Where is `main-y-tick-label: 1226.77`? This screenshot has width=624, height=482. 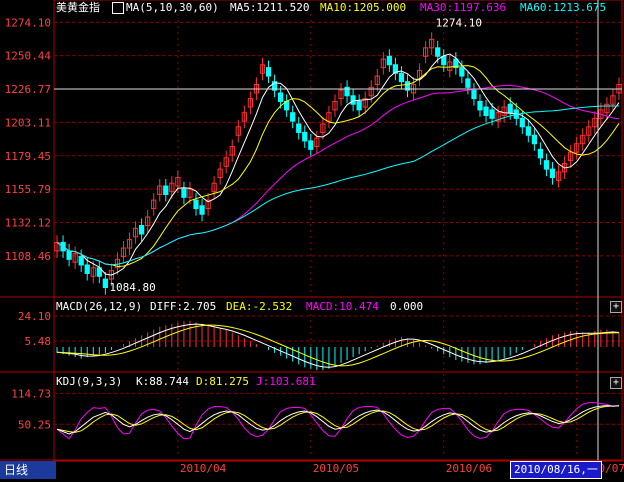
main-y-tick-label: 1226.77 is located at coordinates (28, 89).